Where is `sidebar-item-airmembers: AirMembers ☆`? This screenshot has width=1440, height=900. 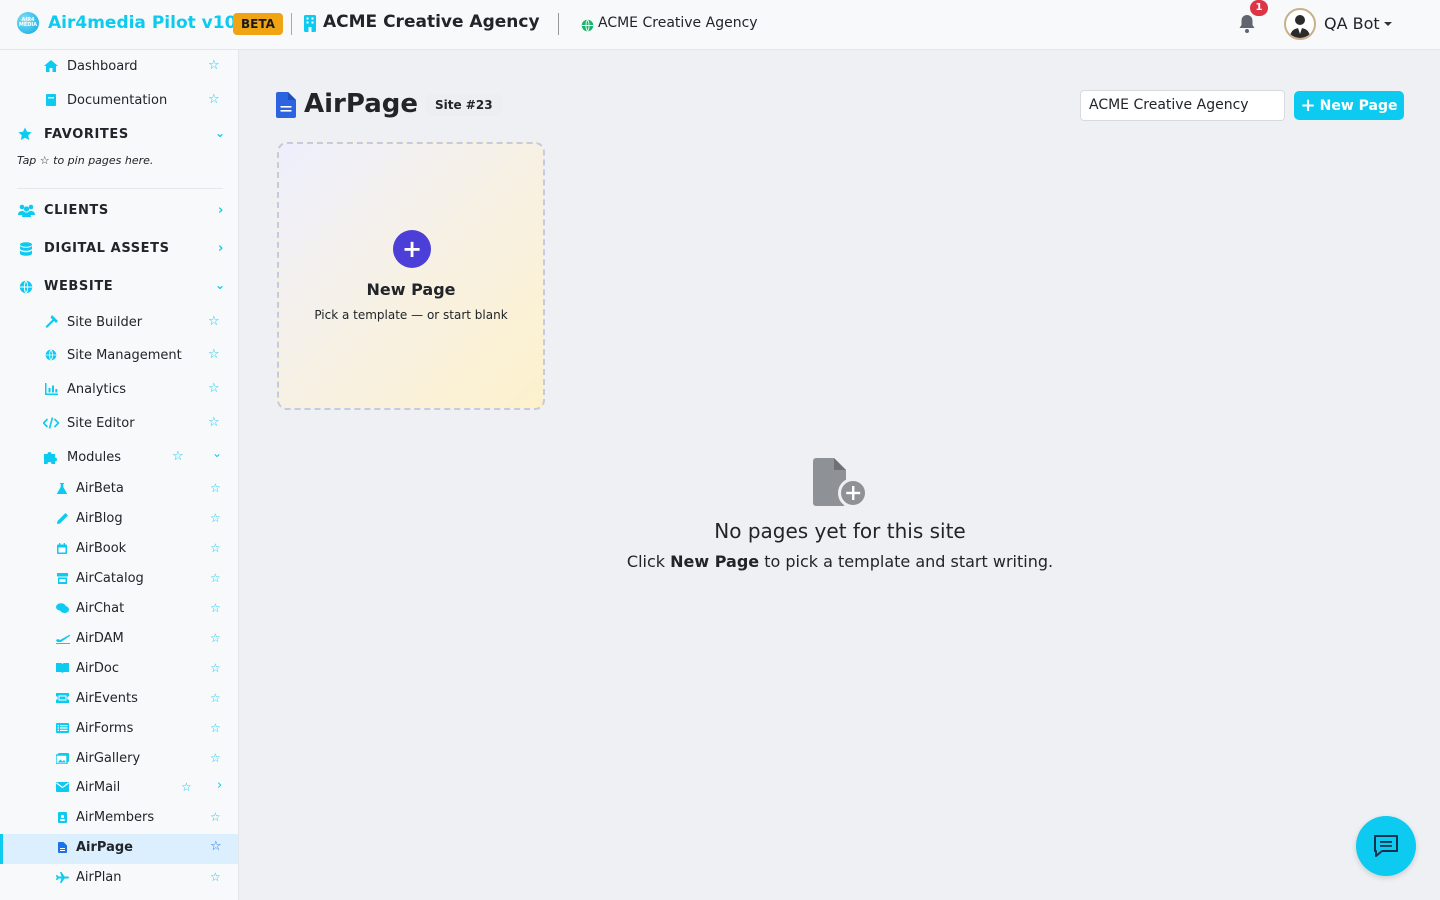
sidebar-item-airmembers: AirMembers ☆ is located at coordinates (119, 817).